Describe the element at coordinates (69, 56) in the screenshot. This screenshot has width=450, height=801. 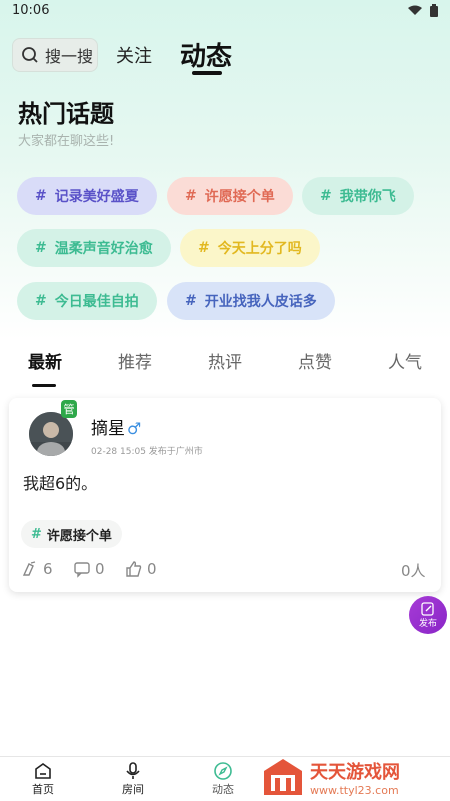
I see `search-placeholder: 搜一搜` at that location.